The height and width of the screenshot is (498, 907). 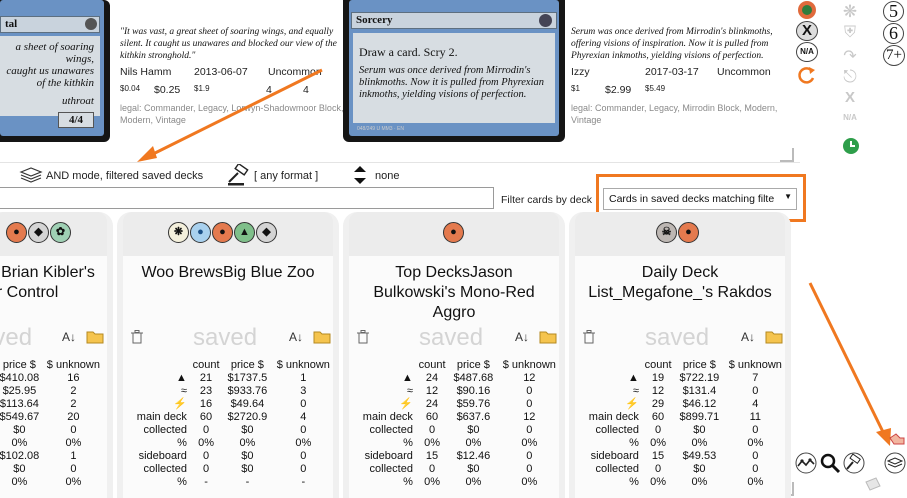 What do you see at coordinates (807, 10) in the screenshot?
I see `card-art-toggle-icon` at bounding box center [807, 10].